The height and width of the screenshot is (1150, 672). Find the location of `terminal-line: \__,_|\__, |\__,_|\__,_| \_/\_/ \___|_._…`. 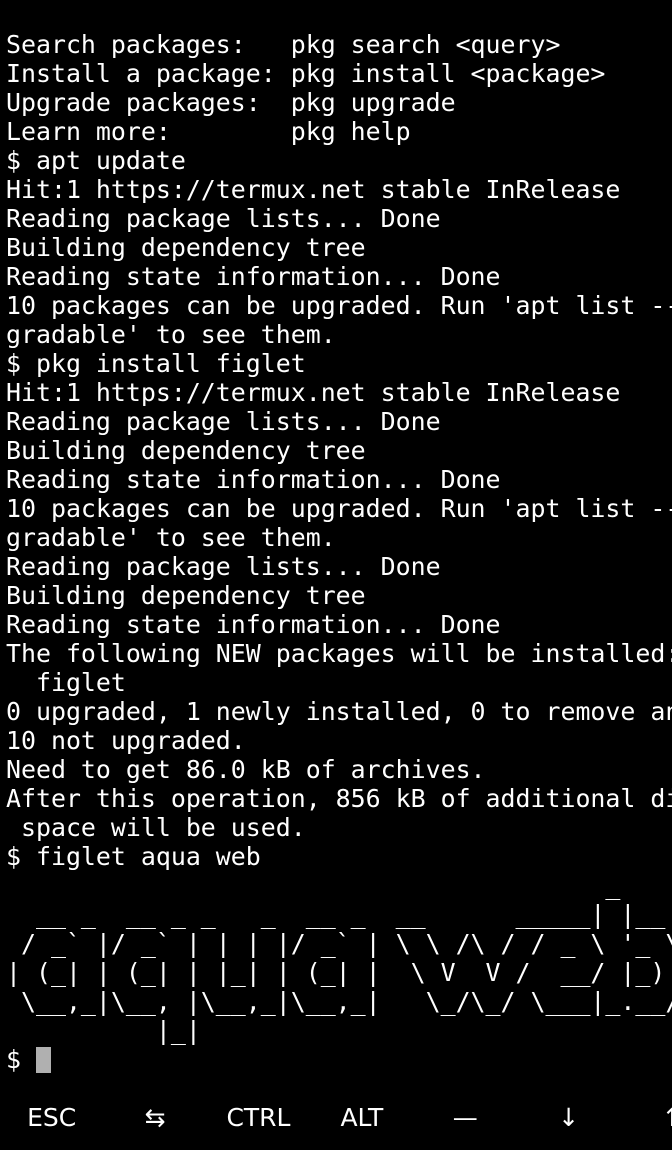

terminal-line: \__,_|\__, |\__,_|\__,_| \_/\_/ \___|_._… is located at coordinates (339, 1001).